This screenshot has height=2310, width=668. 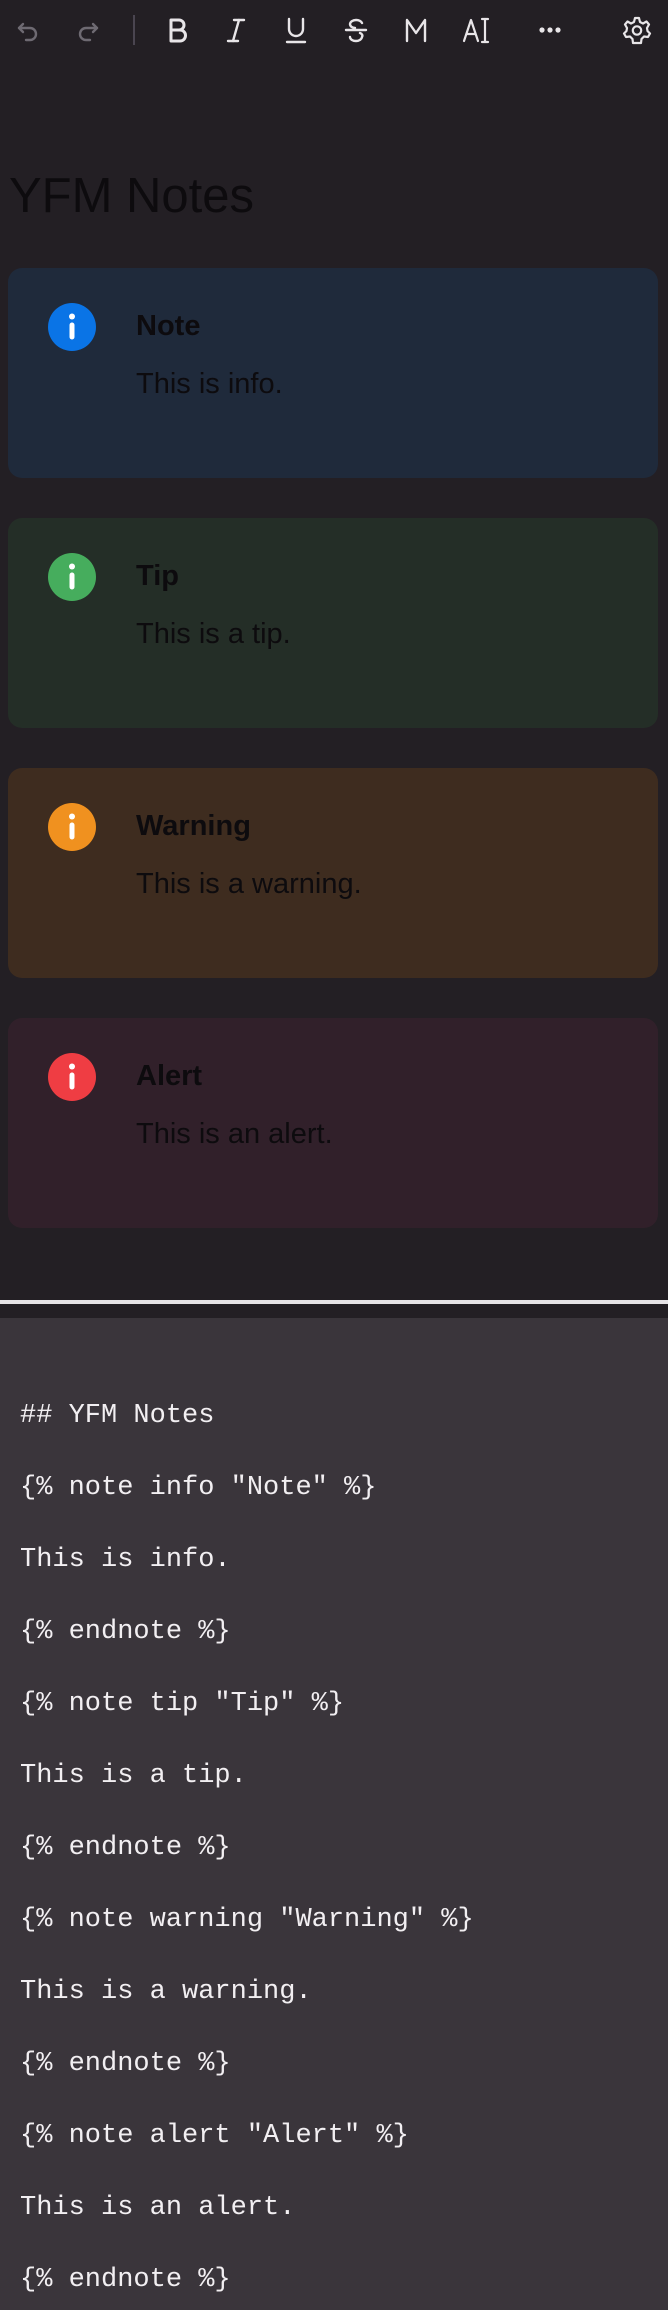 I want to click on split-divider, so click(x=334, y=1302).